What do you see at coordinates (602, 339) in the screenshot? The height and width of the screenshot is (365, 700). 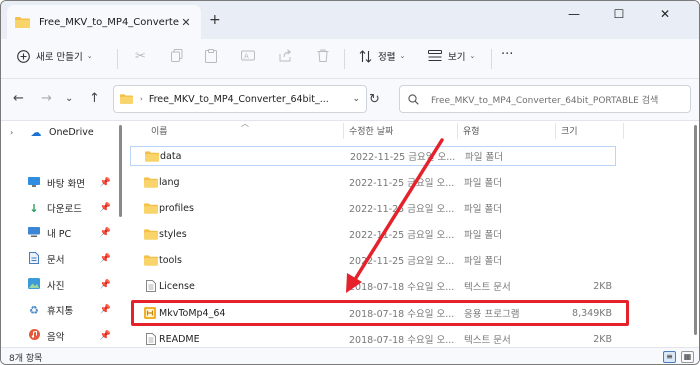 I see `file-size: 2KB` at bounding box center [602, 339].